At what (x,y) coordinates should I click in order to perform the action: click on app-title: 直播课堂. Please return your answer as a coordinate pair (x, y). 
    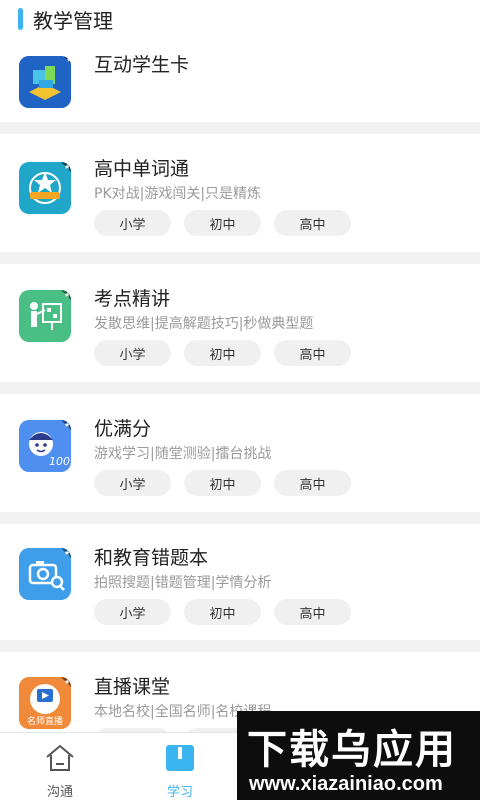
    Looking at the image, I should click on (132, 687).